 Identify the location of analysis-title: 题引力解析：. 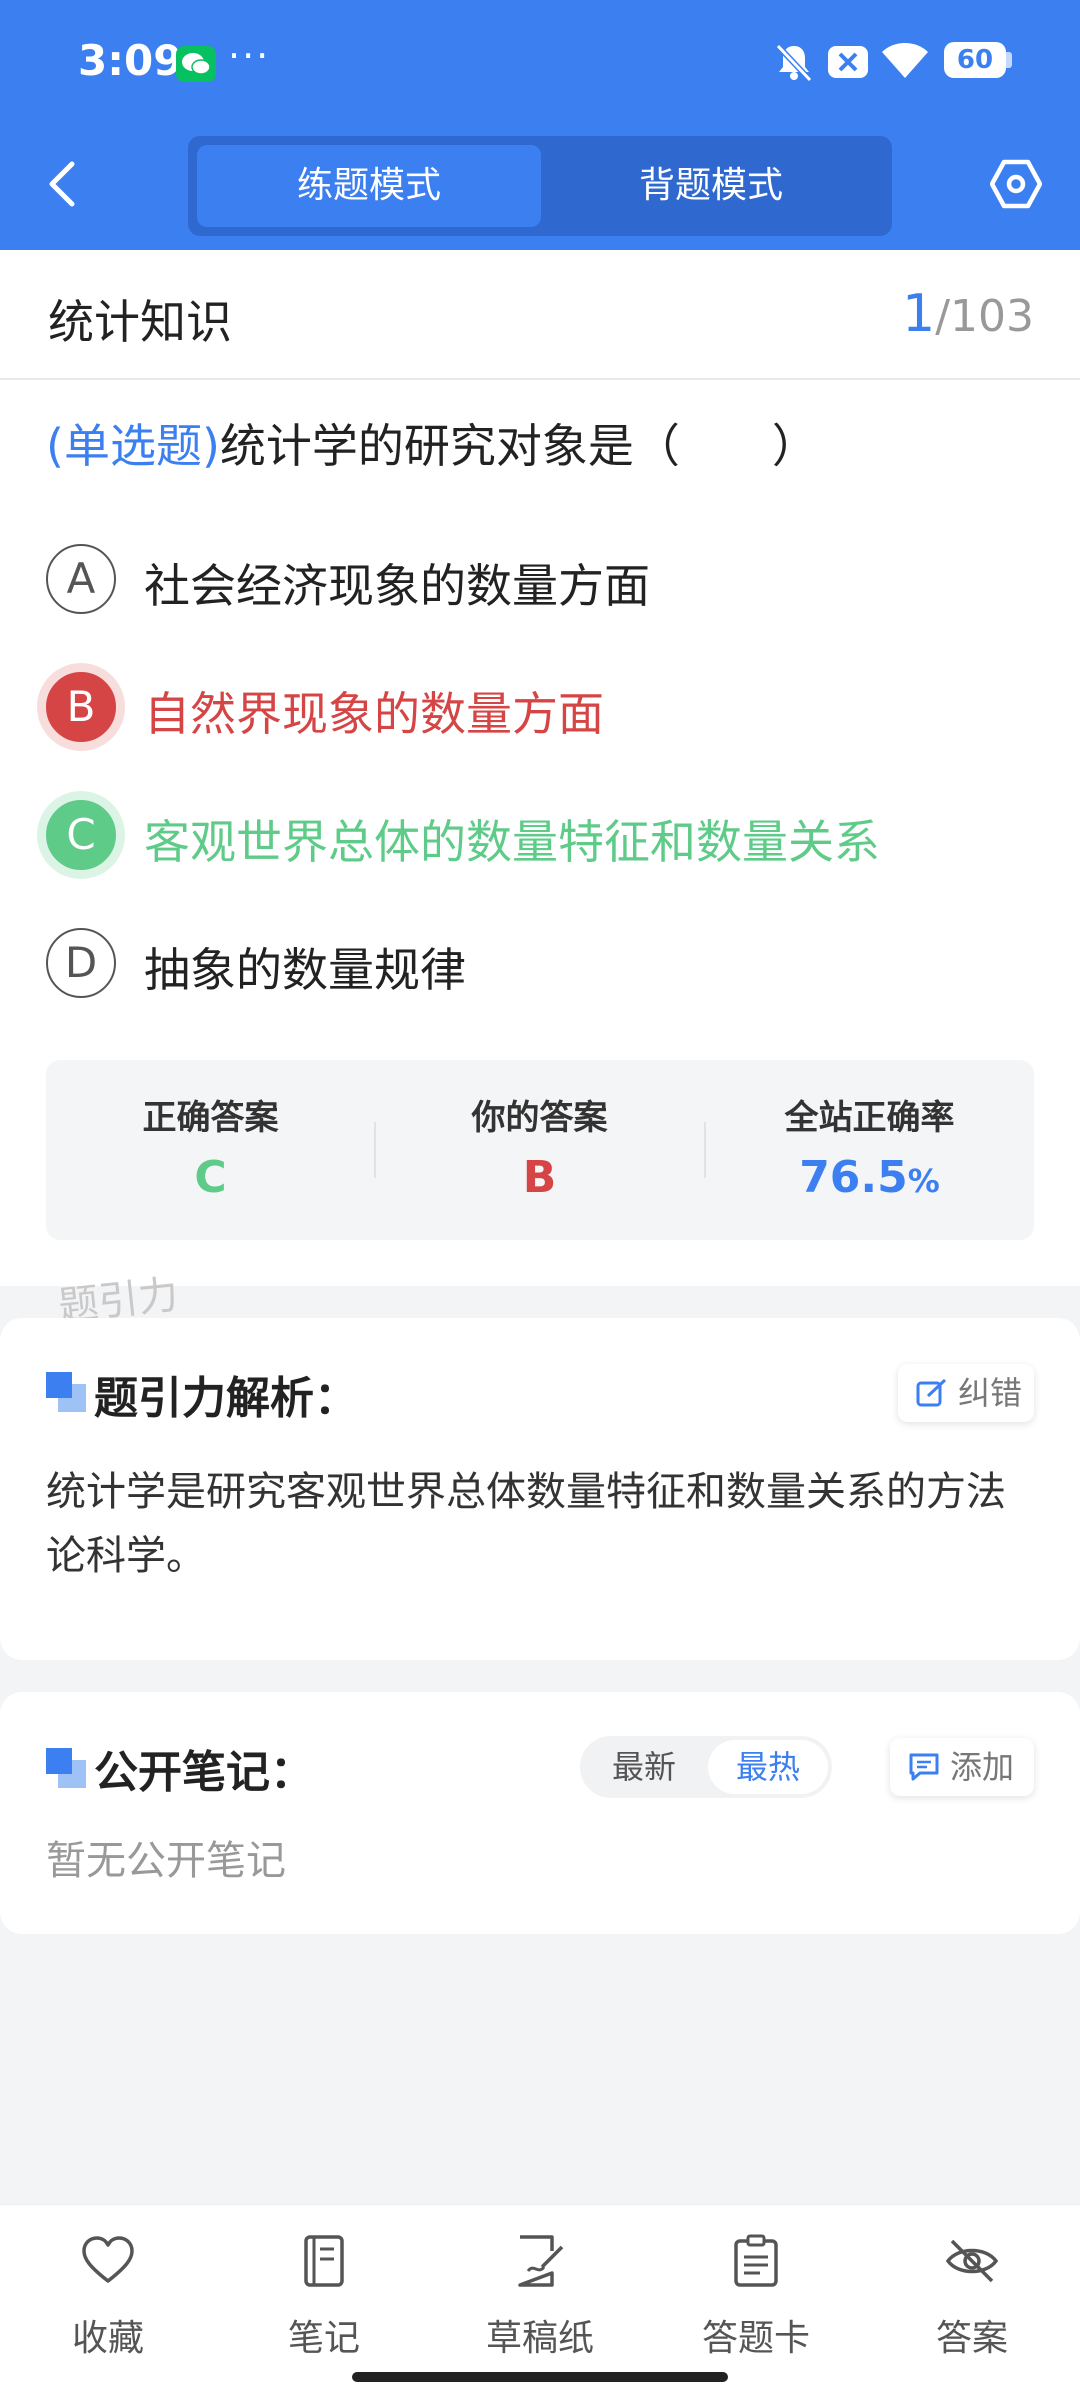
(226, 1398).